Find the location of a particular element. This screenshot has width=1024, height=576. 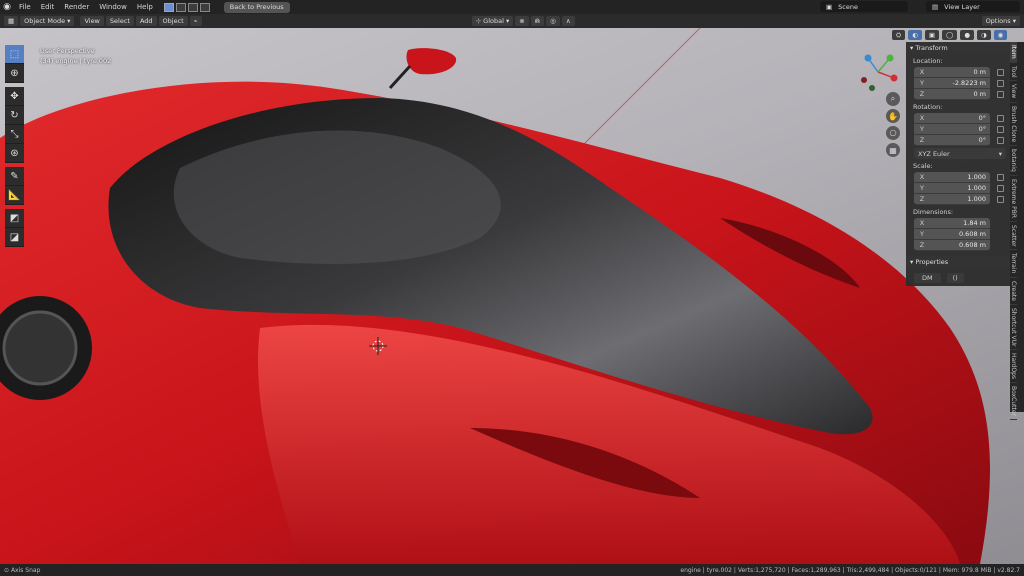

property-value: () is located at coordinates (955, 278).